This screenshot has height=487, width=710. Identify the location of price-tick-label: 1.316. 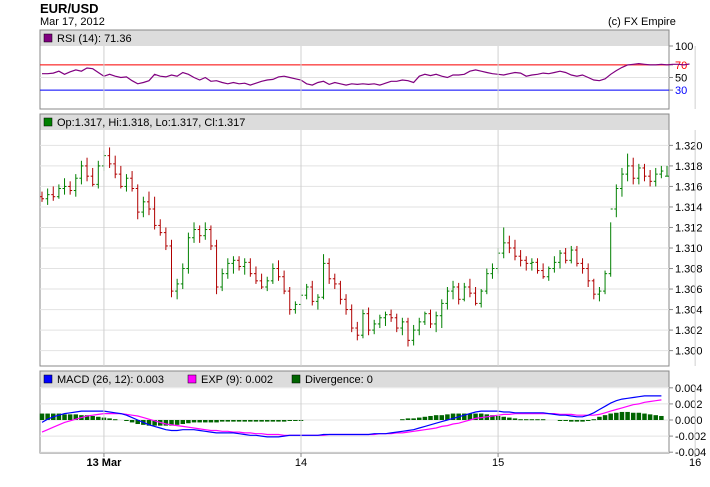
(689, 187).